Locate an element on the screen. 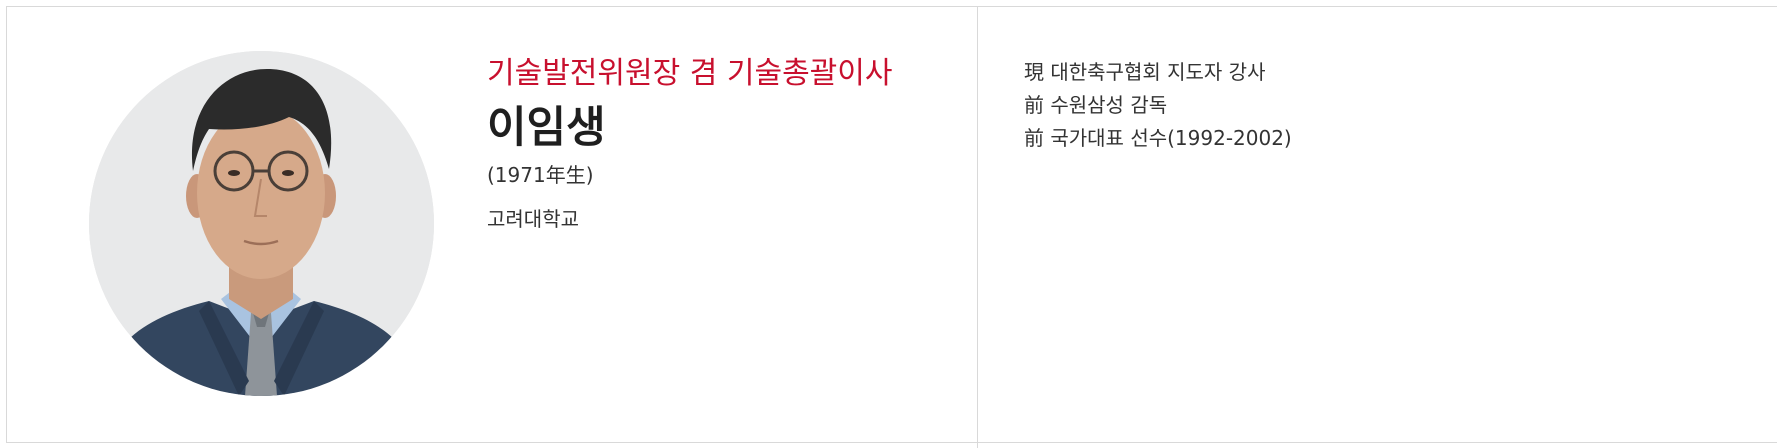 Image resolution: width=1777 pixels, height=448 pixels. career-item: 前 수원삼성 감독 is located at coordinates (1096, 105).